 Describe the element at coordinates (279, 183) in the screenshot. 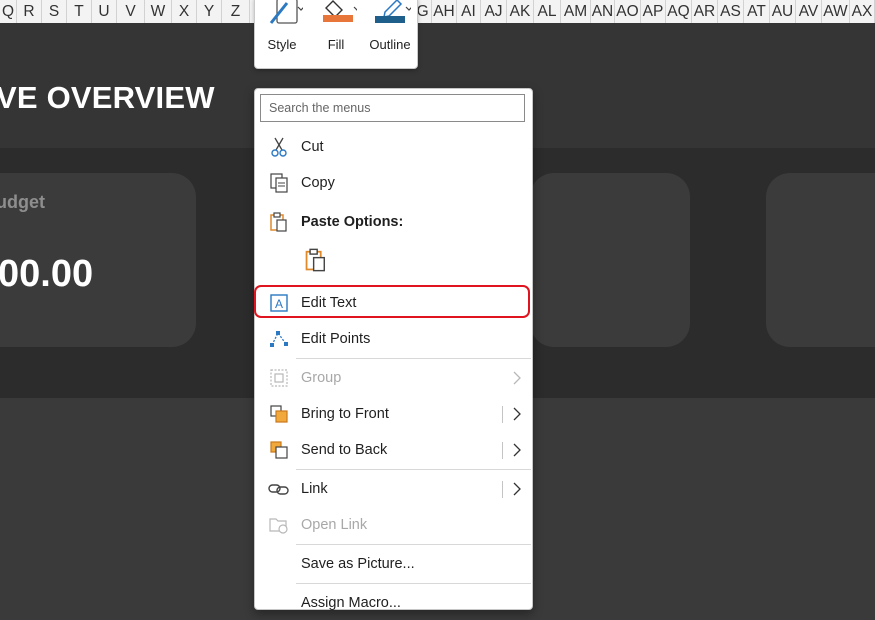

I see `copy-icon` at that location.